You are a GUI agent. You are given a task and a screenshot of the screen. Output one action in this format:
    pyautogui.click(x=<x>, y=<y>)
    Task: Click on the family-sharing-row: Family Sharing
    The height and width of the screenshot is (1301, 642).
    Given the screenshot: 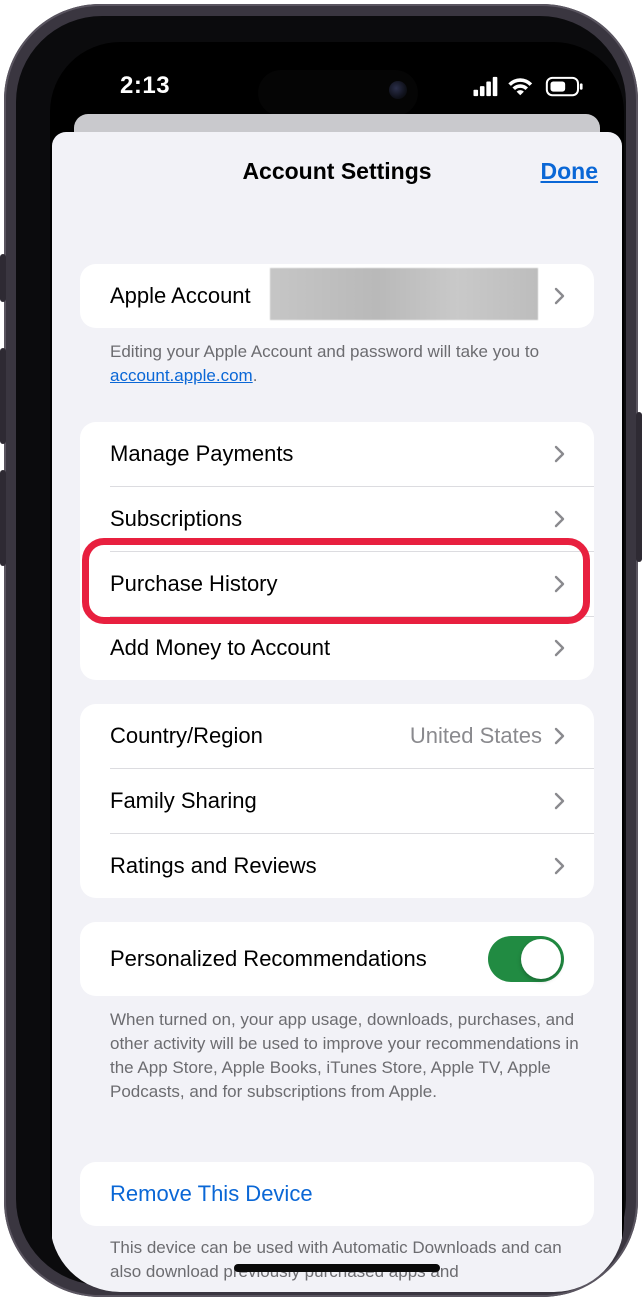 What is the action you would take?
    pyautogui.click(x=337, y=800)
    